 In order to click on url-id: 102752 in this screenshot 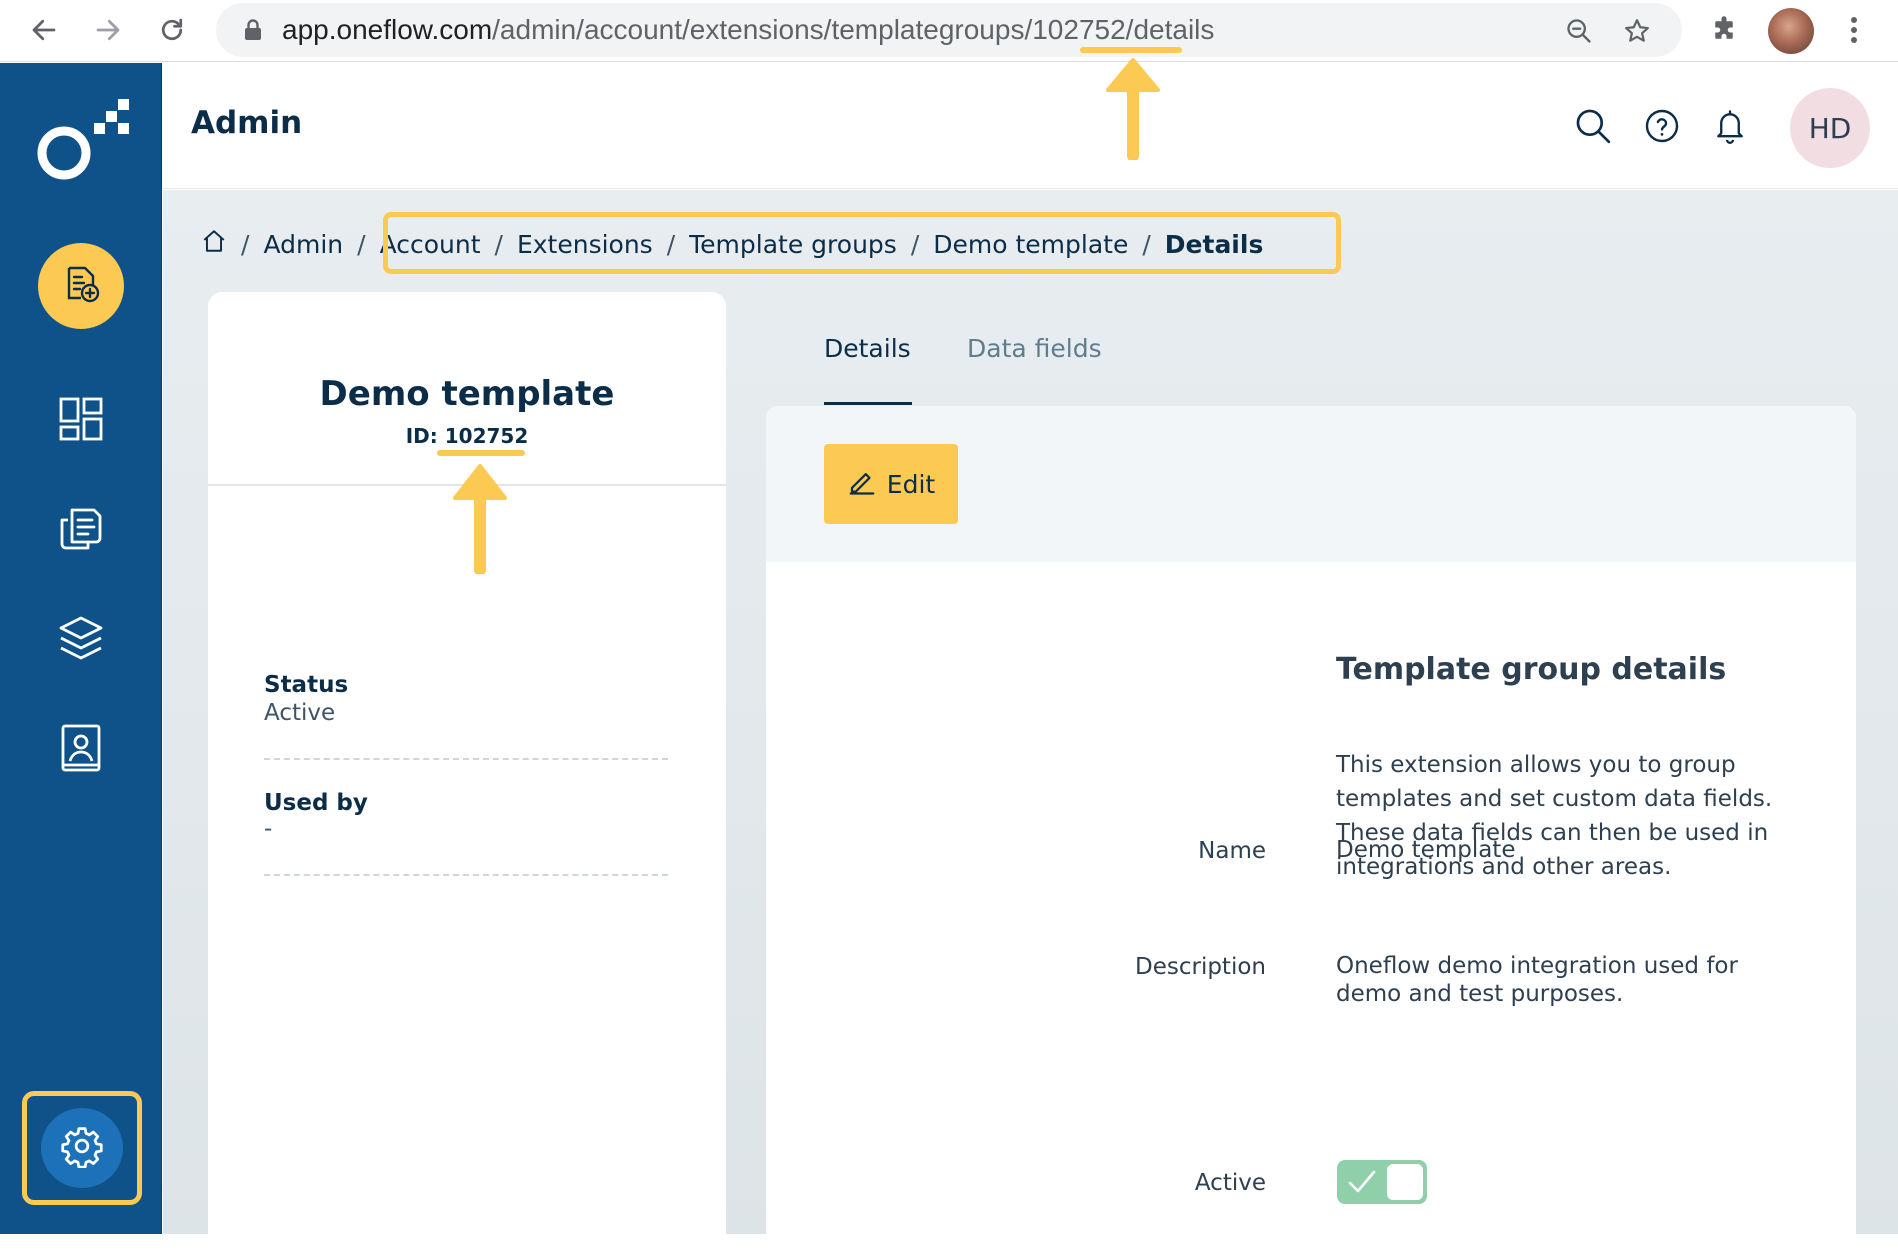, I will do `click(1079, 29)`.